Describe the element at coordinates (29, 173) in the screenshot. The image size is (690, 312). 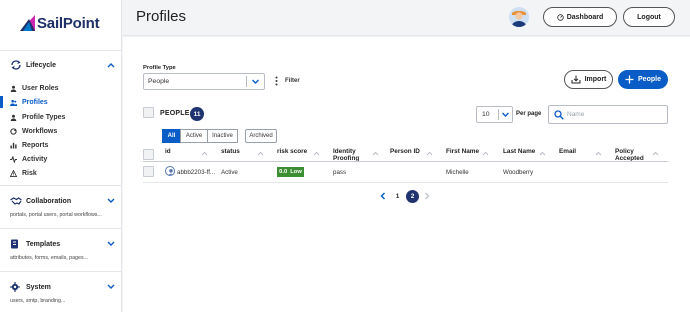
I see `sidebar-item-label: Risk` at that location.